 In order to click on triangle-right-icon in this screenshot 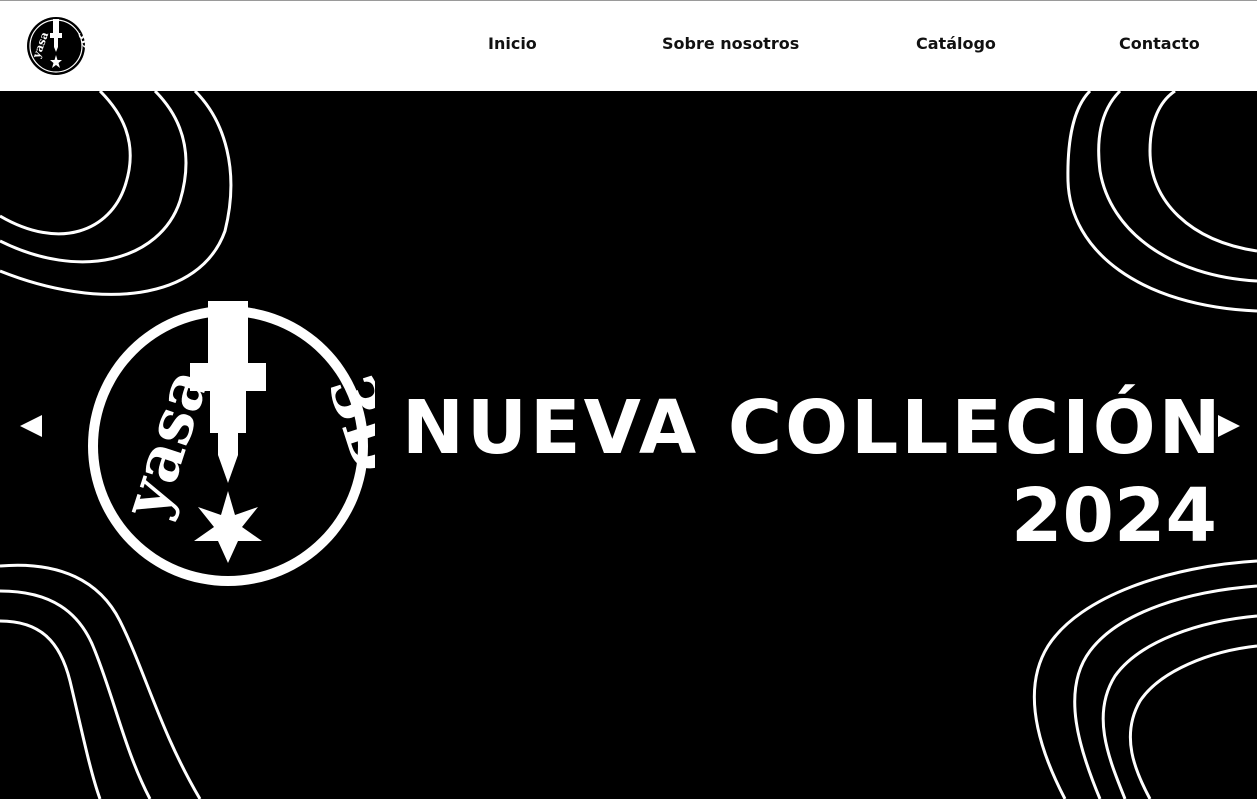, I will do `click(1229, 426)`.